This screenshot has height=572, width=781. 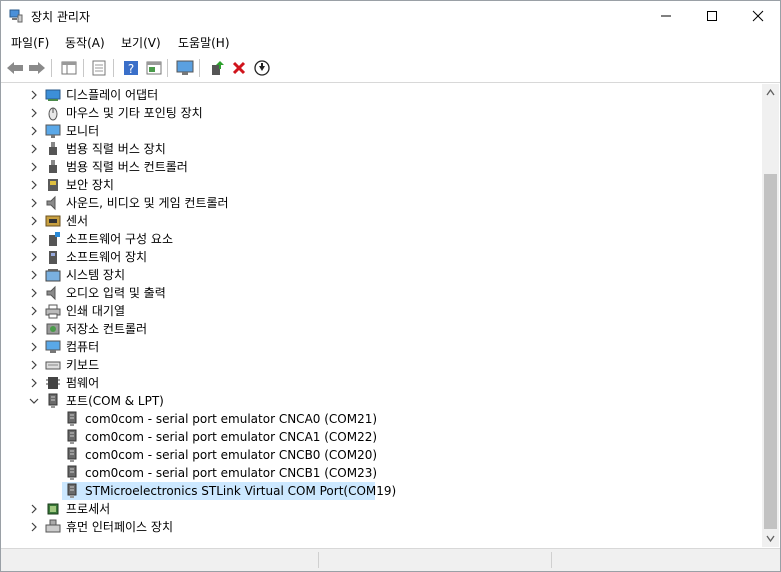 I want to click on help-icon: ?, so click(x=131, y=68).